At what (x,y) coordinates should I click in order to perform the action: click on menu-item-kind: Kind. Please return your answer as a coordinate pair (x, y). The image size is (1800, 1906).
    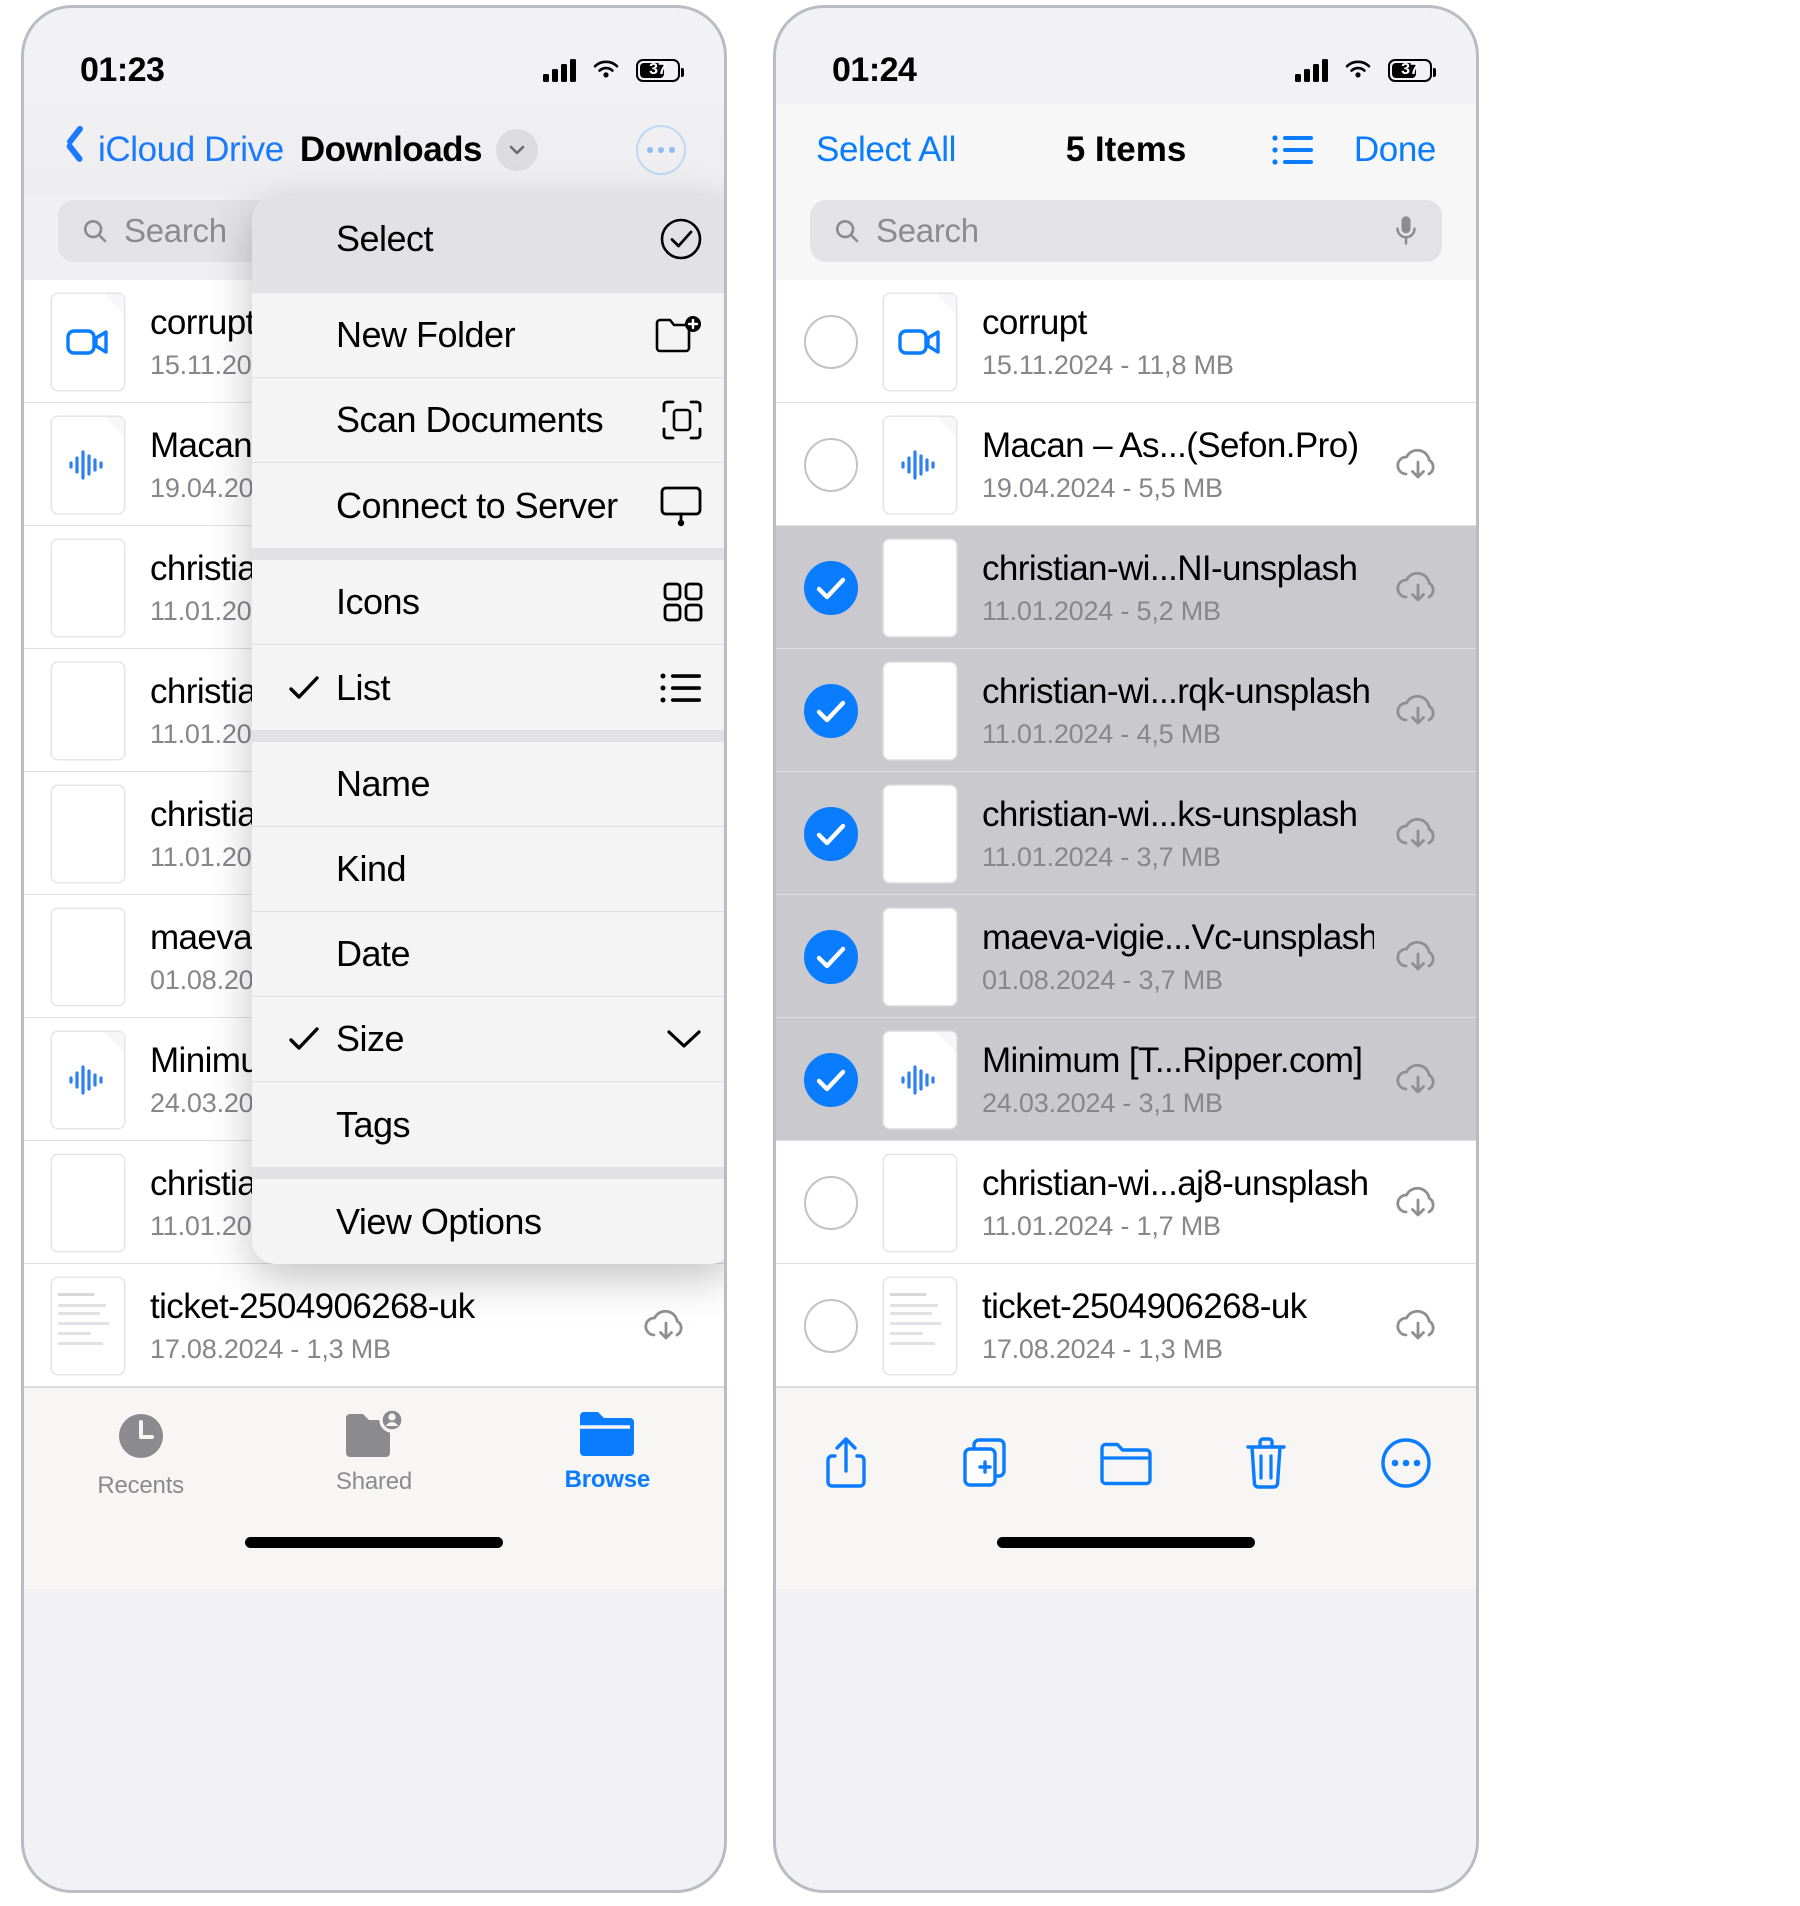
    Looking at the image, I should click on (488, 869).